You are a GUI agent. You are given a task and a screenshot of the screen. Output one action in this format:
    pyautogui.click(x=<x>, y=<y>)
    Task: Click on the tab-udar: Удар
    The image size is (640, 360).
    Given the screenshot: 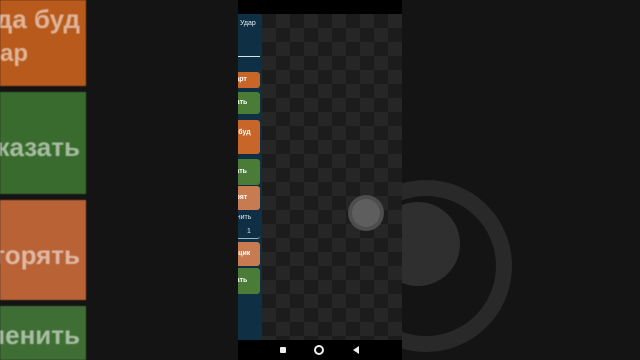 What is the action you would take?
    pyautogui.click(x=248, y=23)
    